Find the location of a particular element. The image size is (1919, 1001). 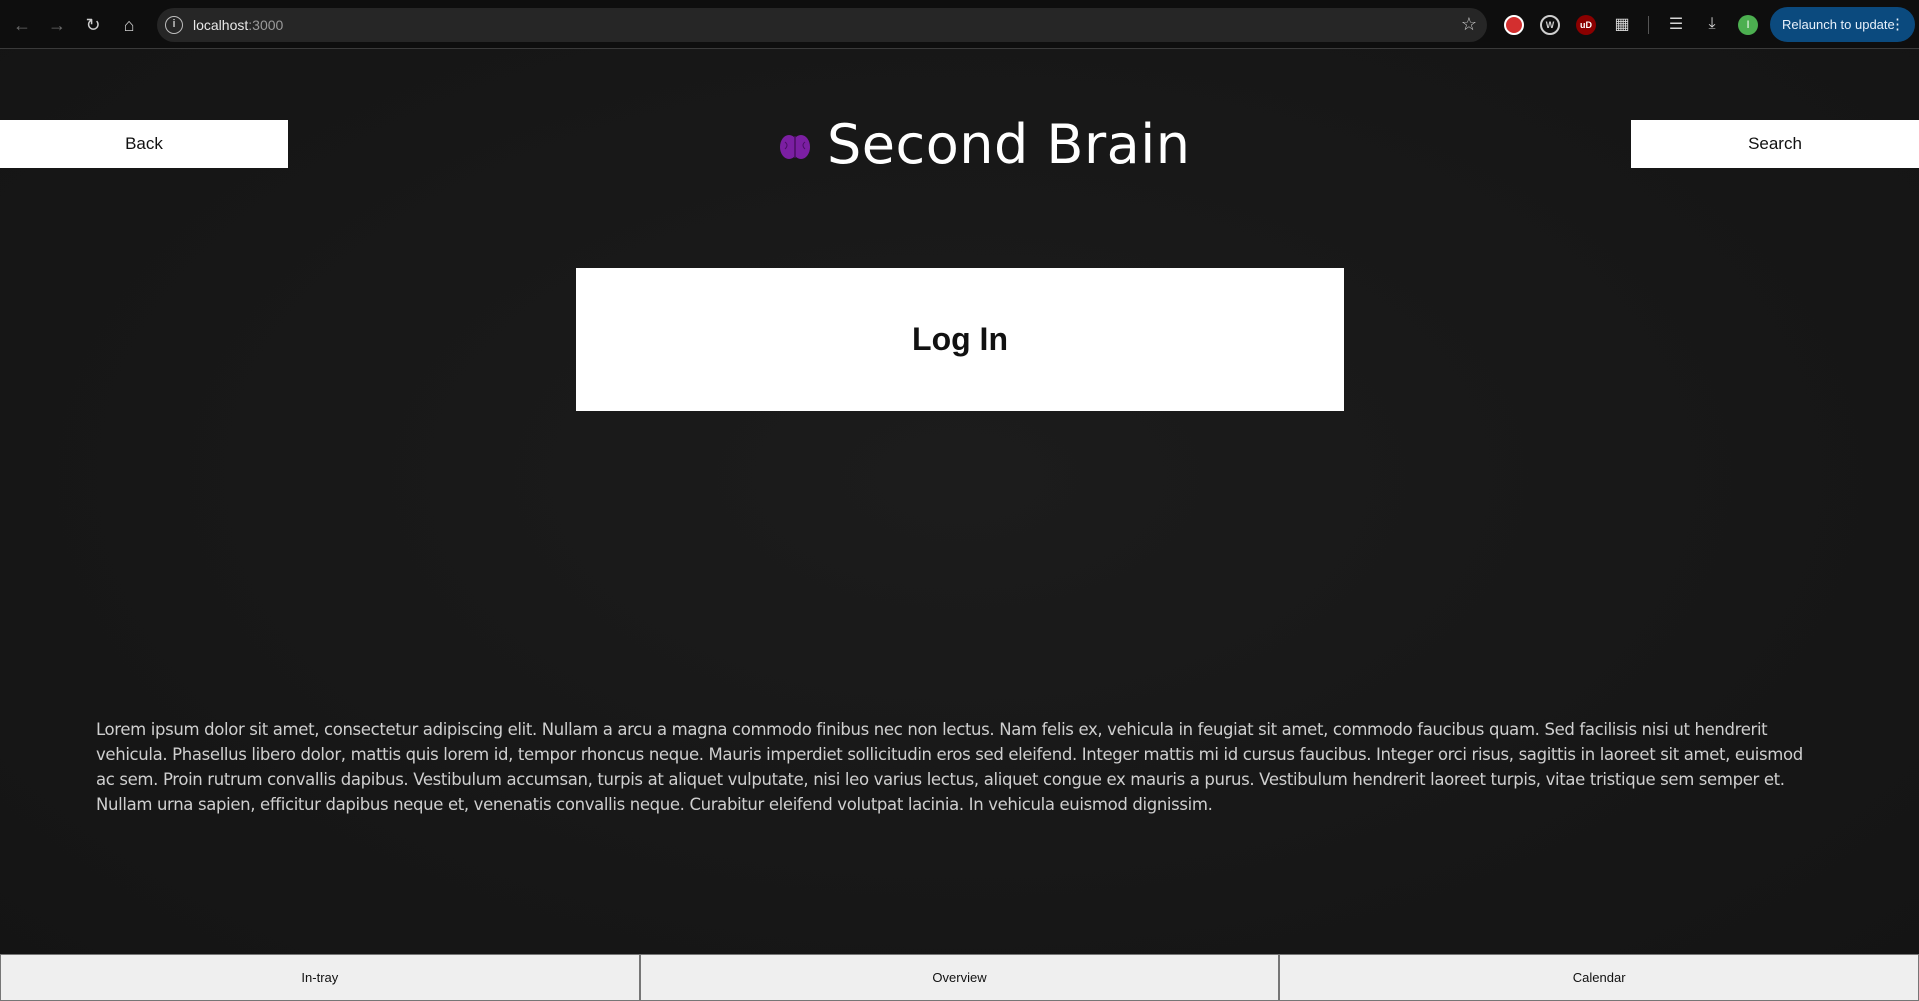

login-heading: Log In is located at coordinates (960, 339).